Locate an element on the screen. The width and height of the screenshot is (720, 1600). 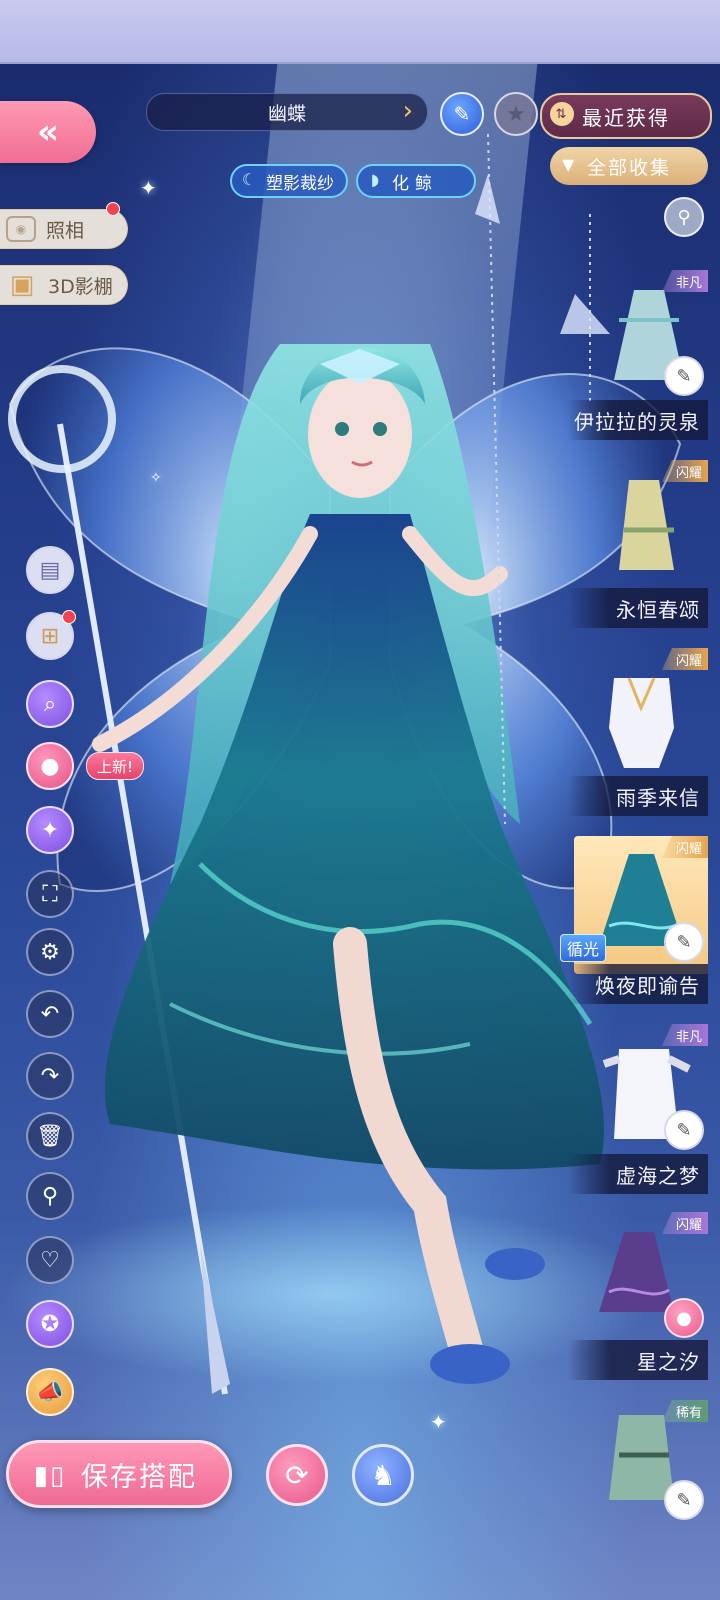
whale-icon: ◗ is located at coordinates (375, 179).